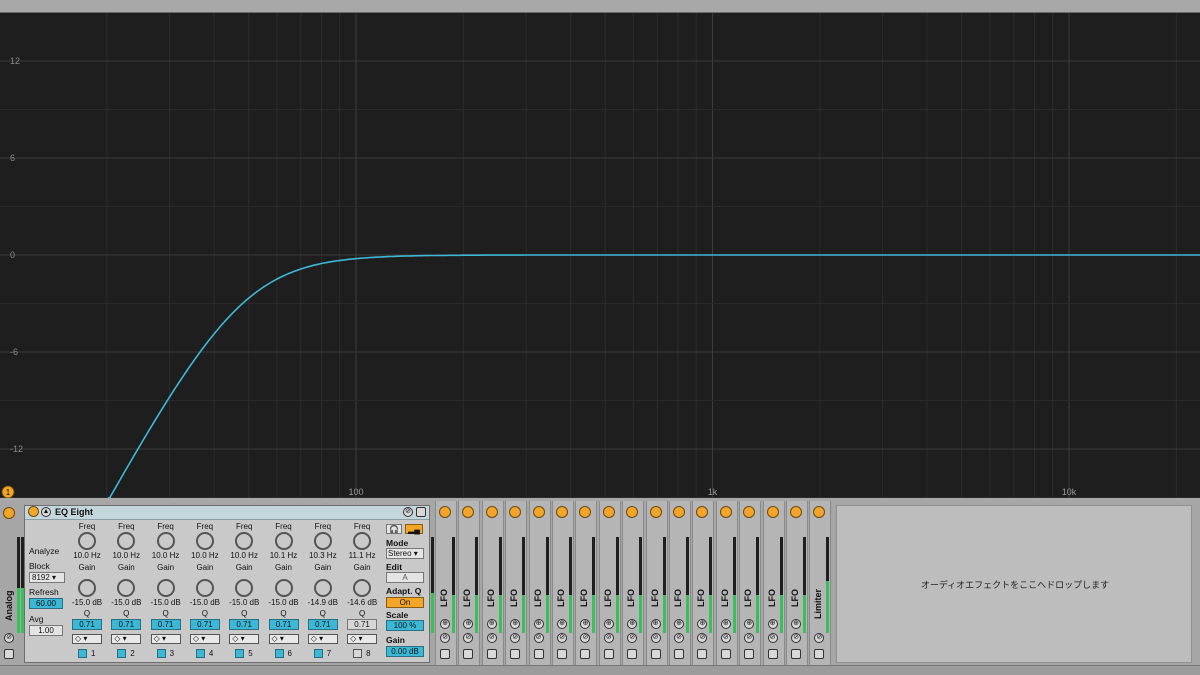 The height and width of the screenshot is (675, 1200). What do you see at coordinates (394, 529) in the screenshot?
I see `headphone-icon: 🎧` at bounding box center [394, 529].